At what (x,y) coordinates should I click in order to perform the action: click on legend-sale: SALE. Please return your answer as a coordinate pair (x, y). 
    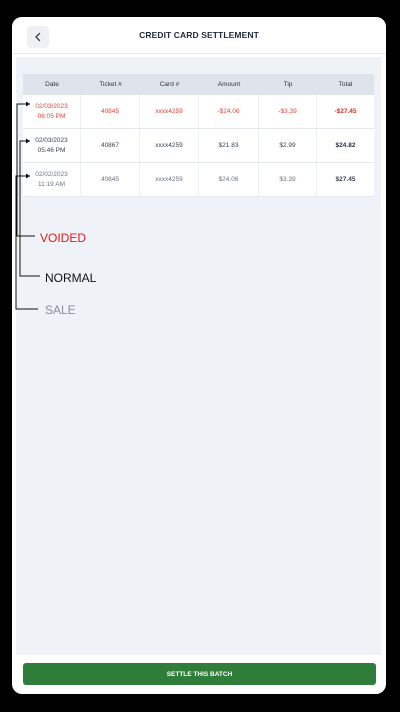
    Looking at the image, I should click on (60, 310).